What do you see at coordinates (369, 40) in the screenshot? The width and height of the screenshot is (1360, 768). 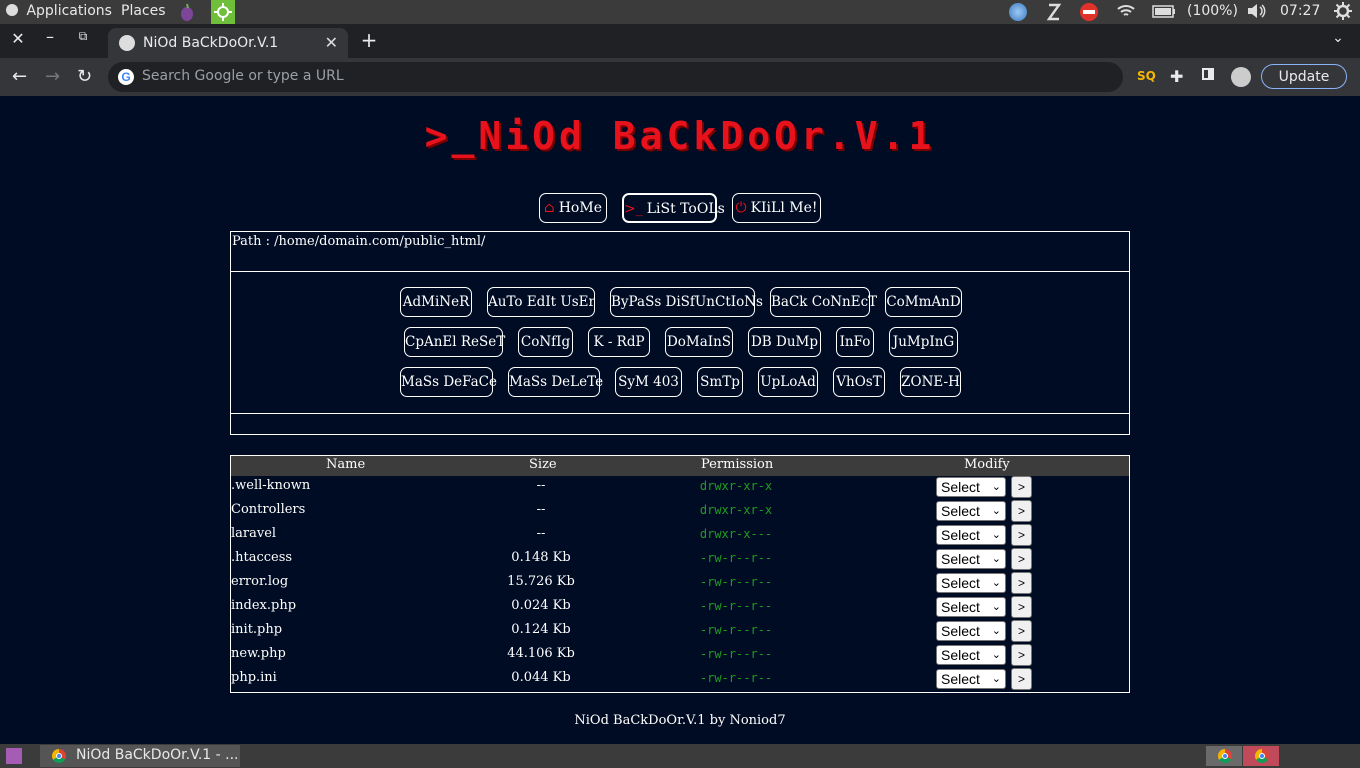 I see `new-tab-icon: +` at bounding box center [369, 40].